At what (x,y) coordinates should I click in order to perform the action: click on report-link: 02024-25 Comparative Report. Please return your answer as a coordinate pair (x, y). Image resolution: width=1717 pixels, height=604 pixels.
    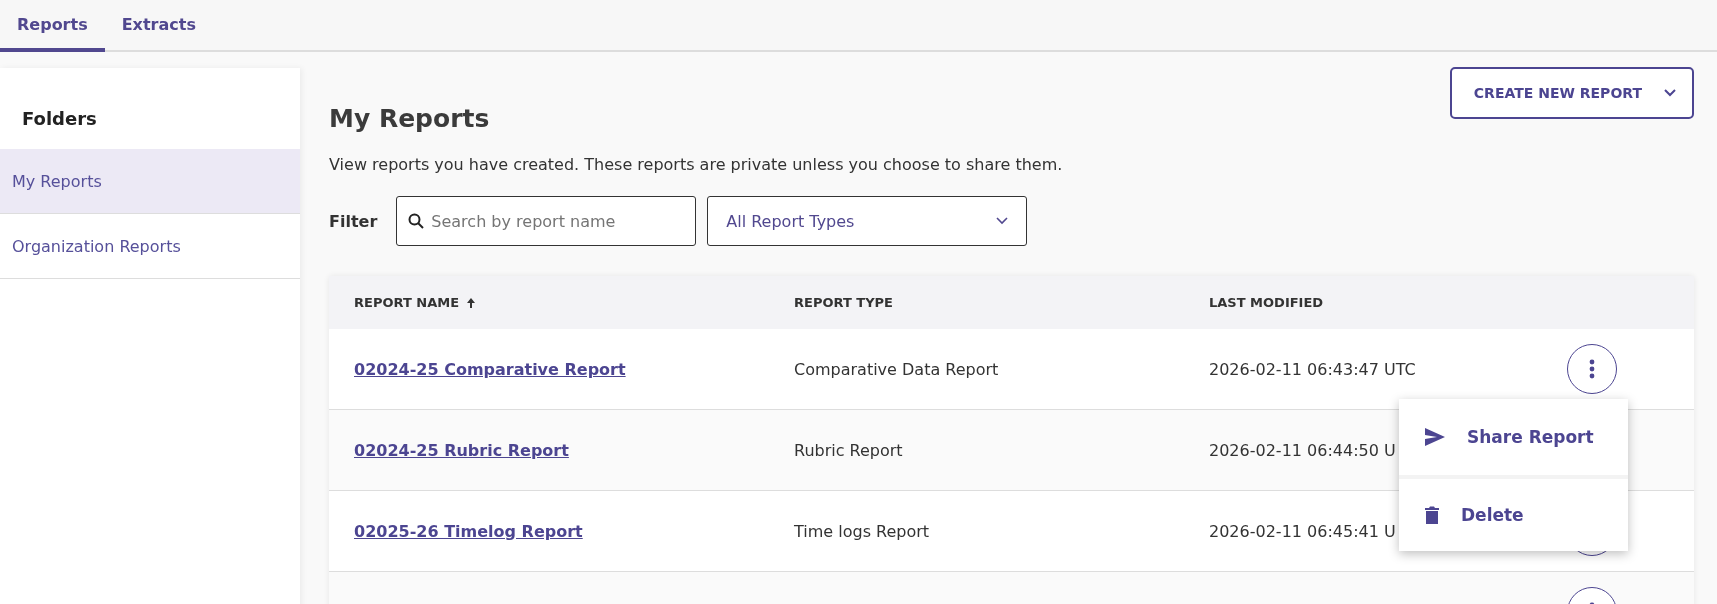
    Looking at the image, I should click on (490, 369).